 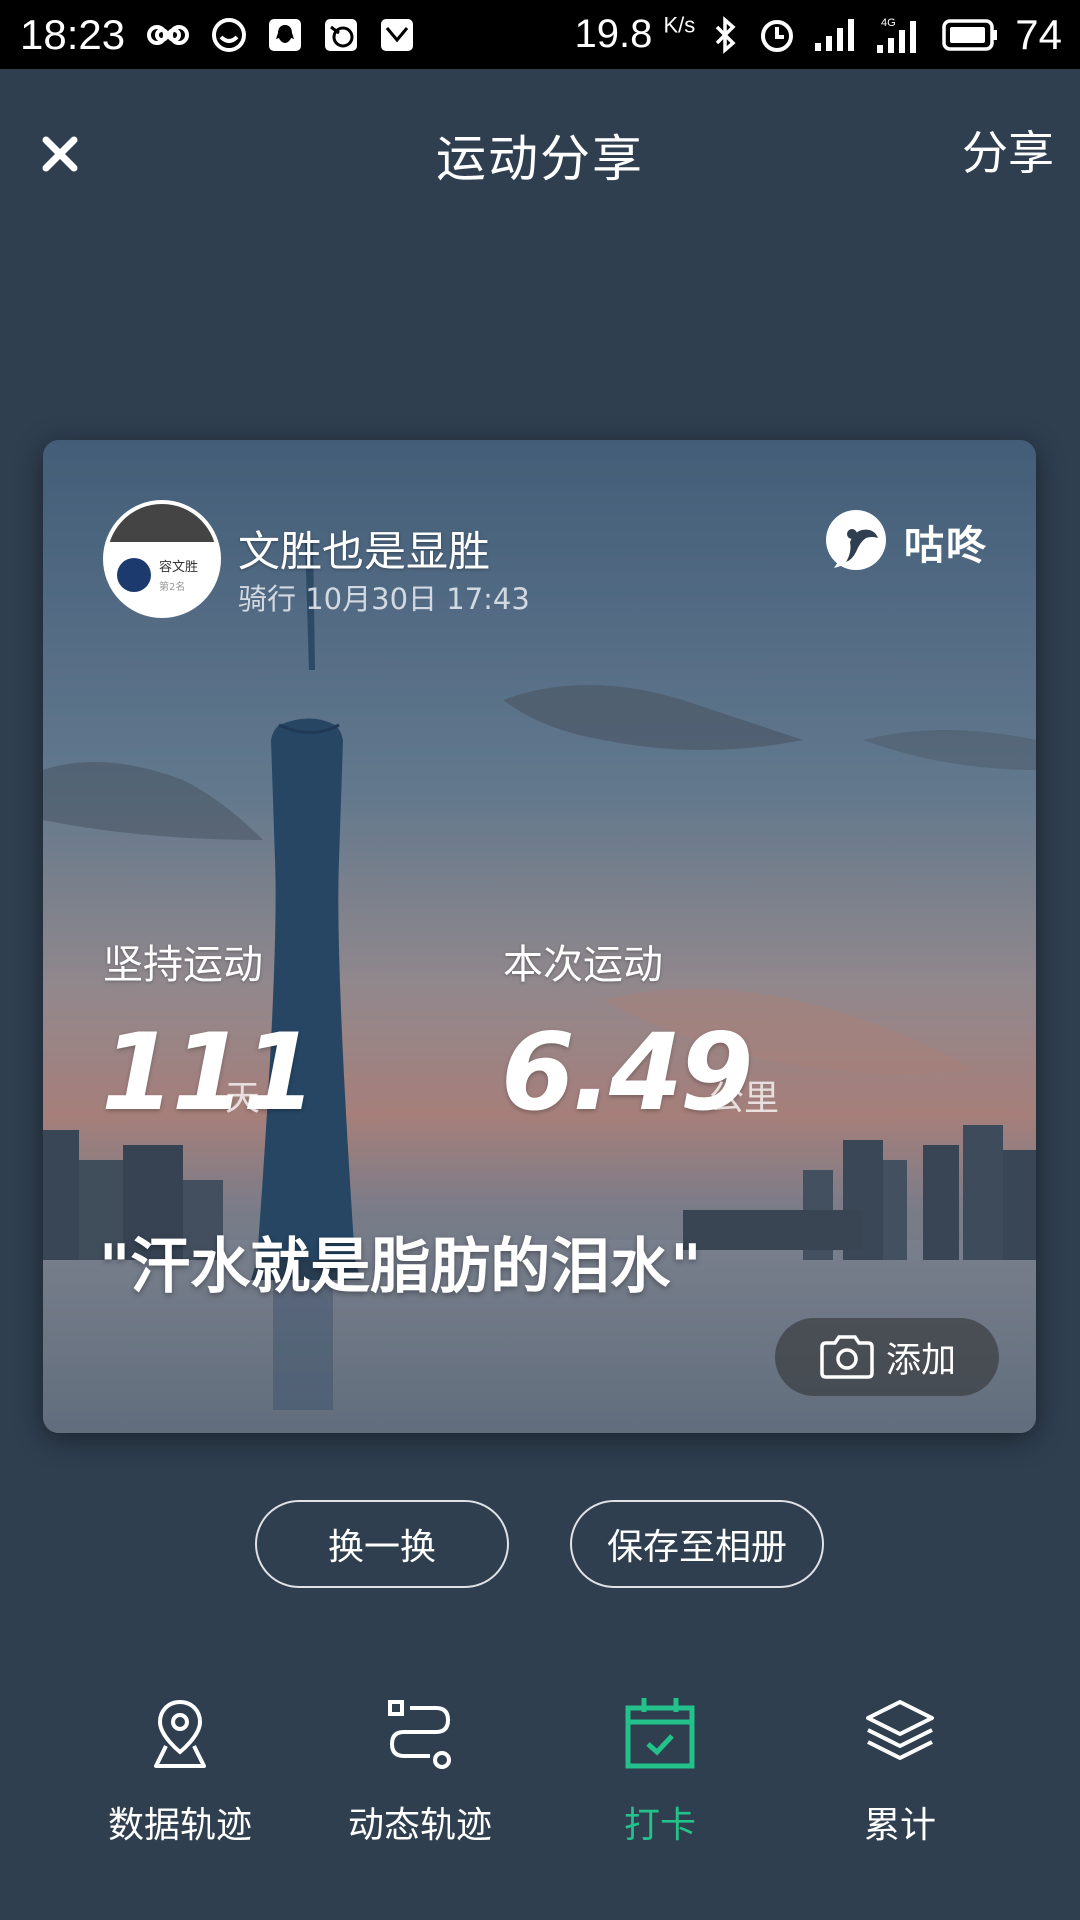 I want to click on bluetooth-icon, so click(x=726, y=35).